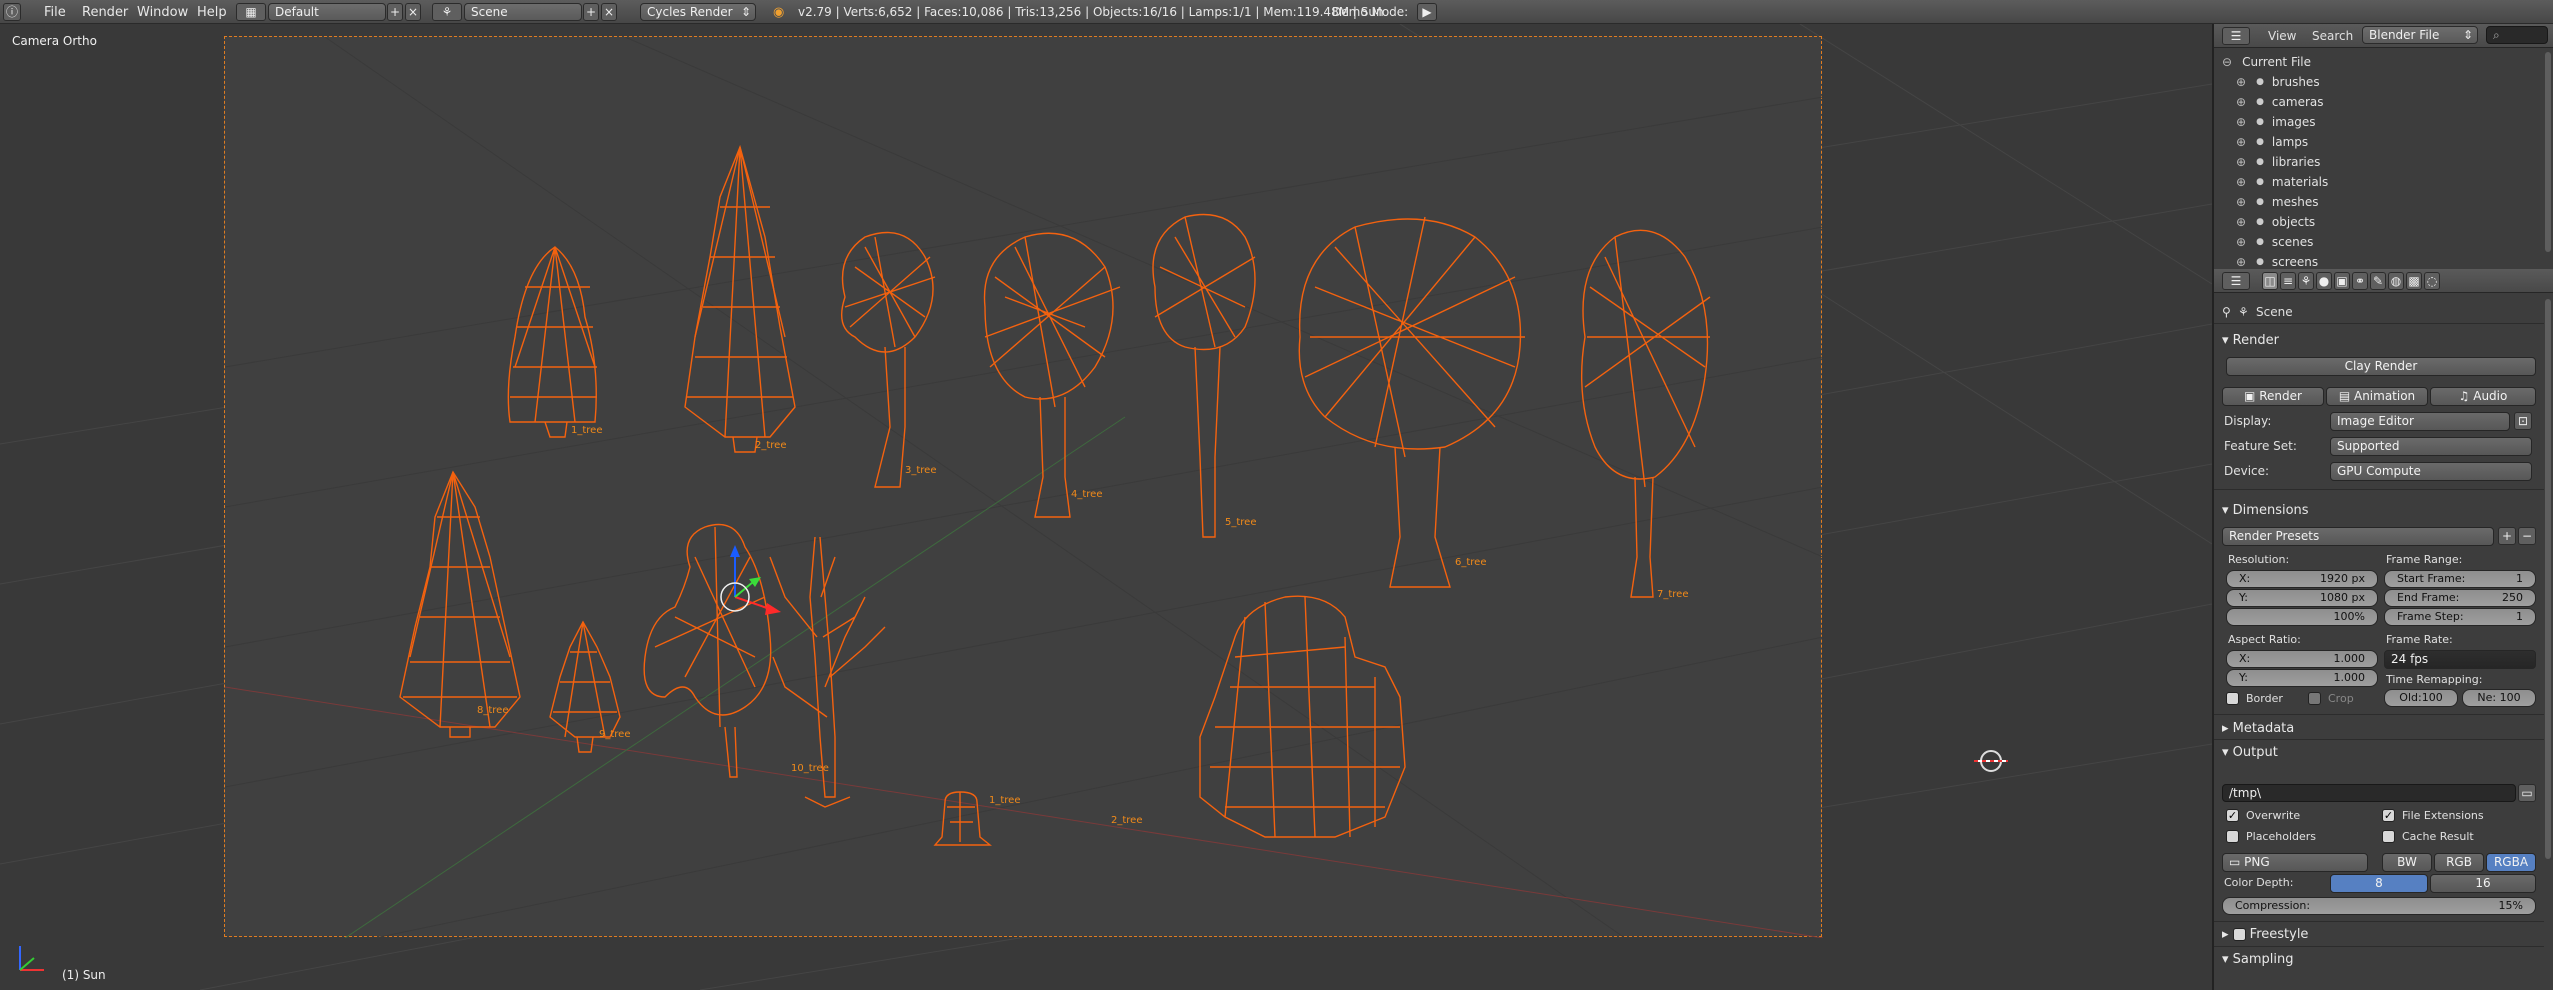  I want to click on render-presets-dropdown: Render Presets, so click(2358, 536).